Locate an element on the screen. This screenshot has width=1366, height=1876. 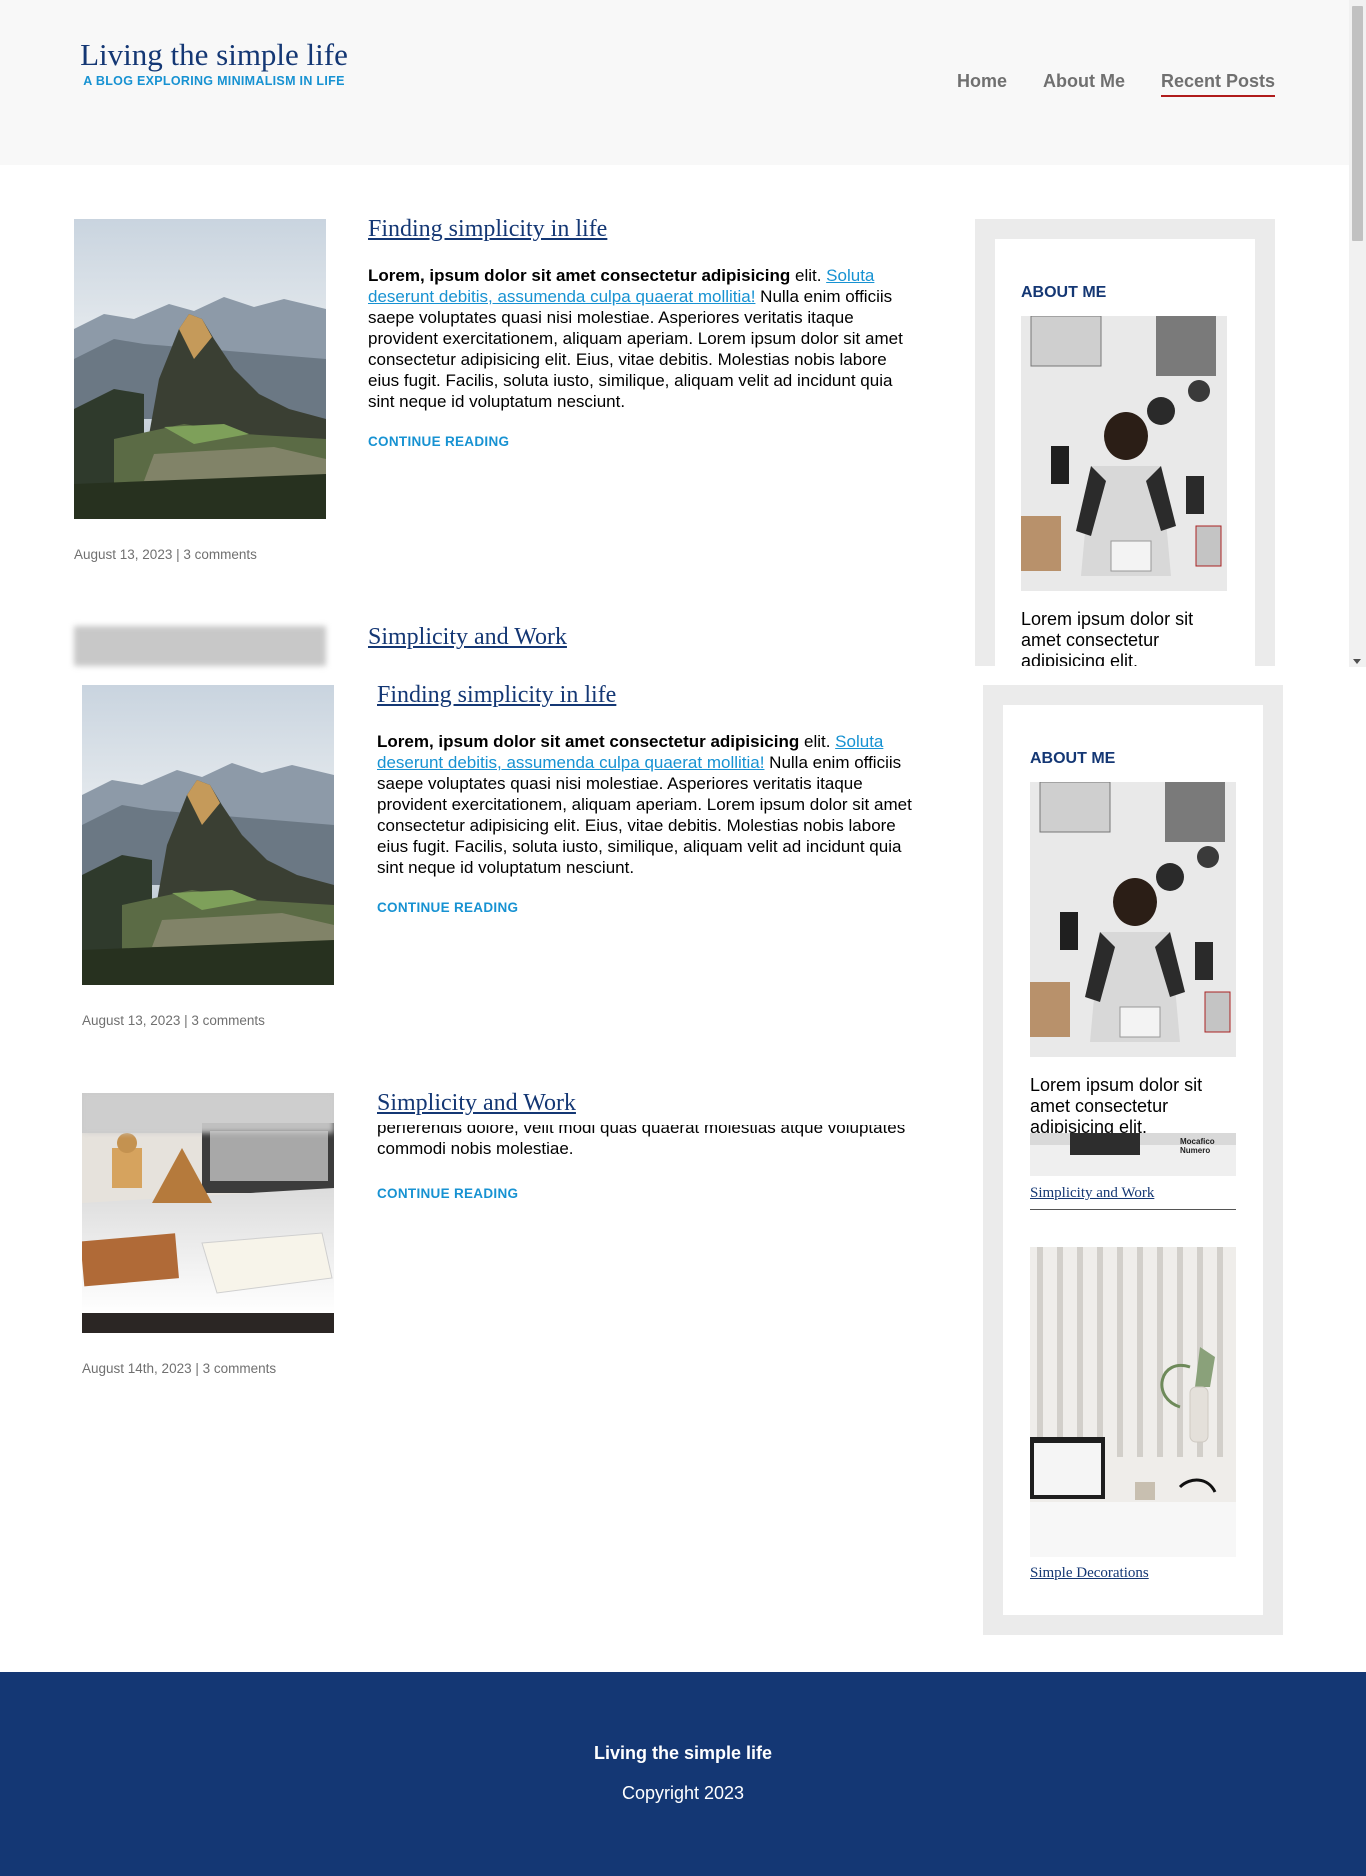
recent-post-title-2: Simple Decorations is located at coordinates (1089, 1573).